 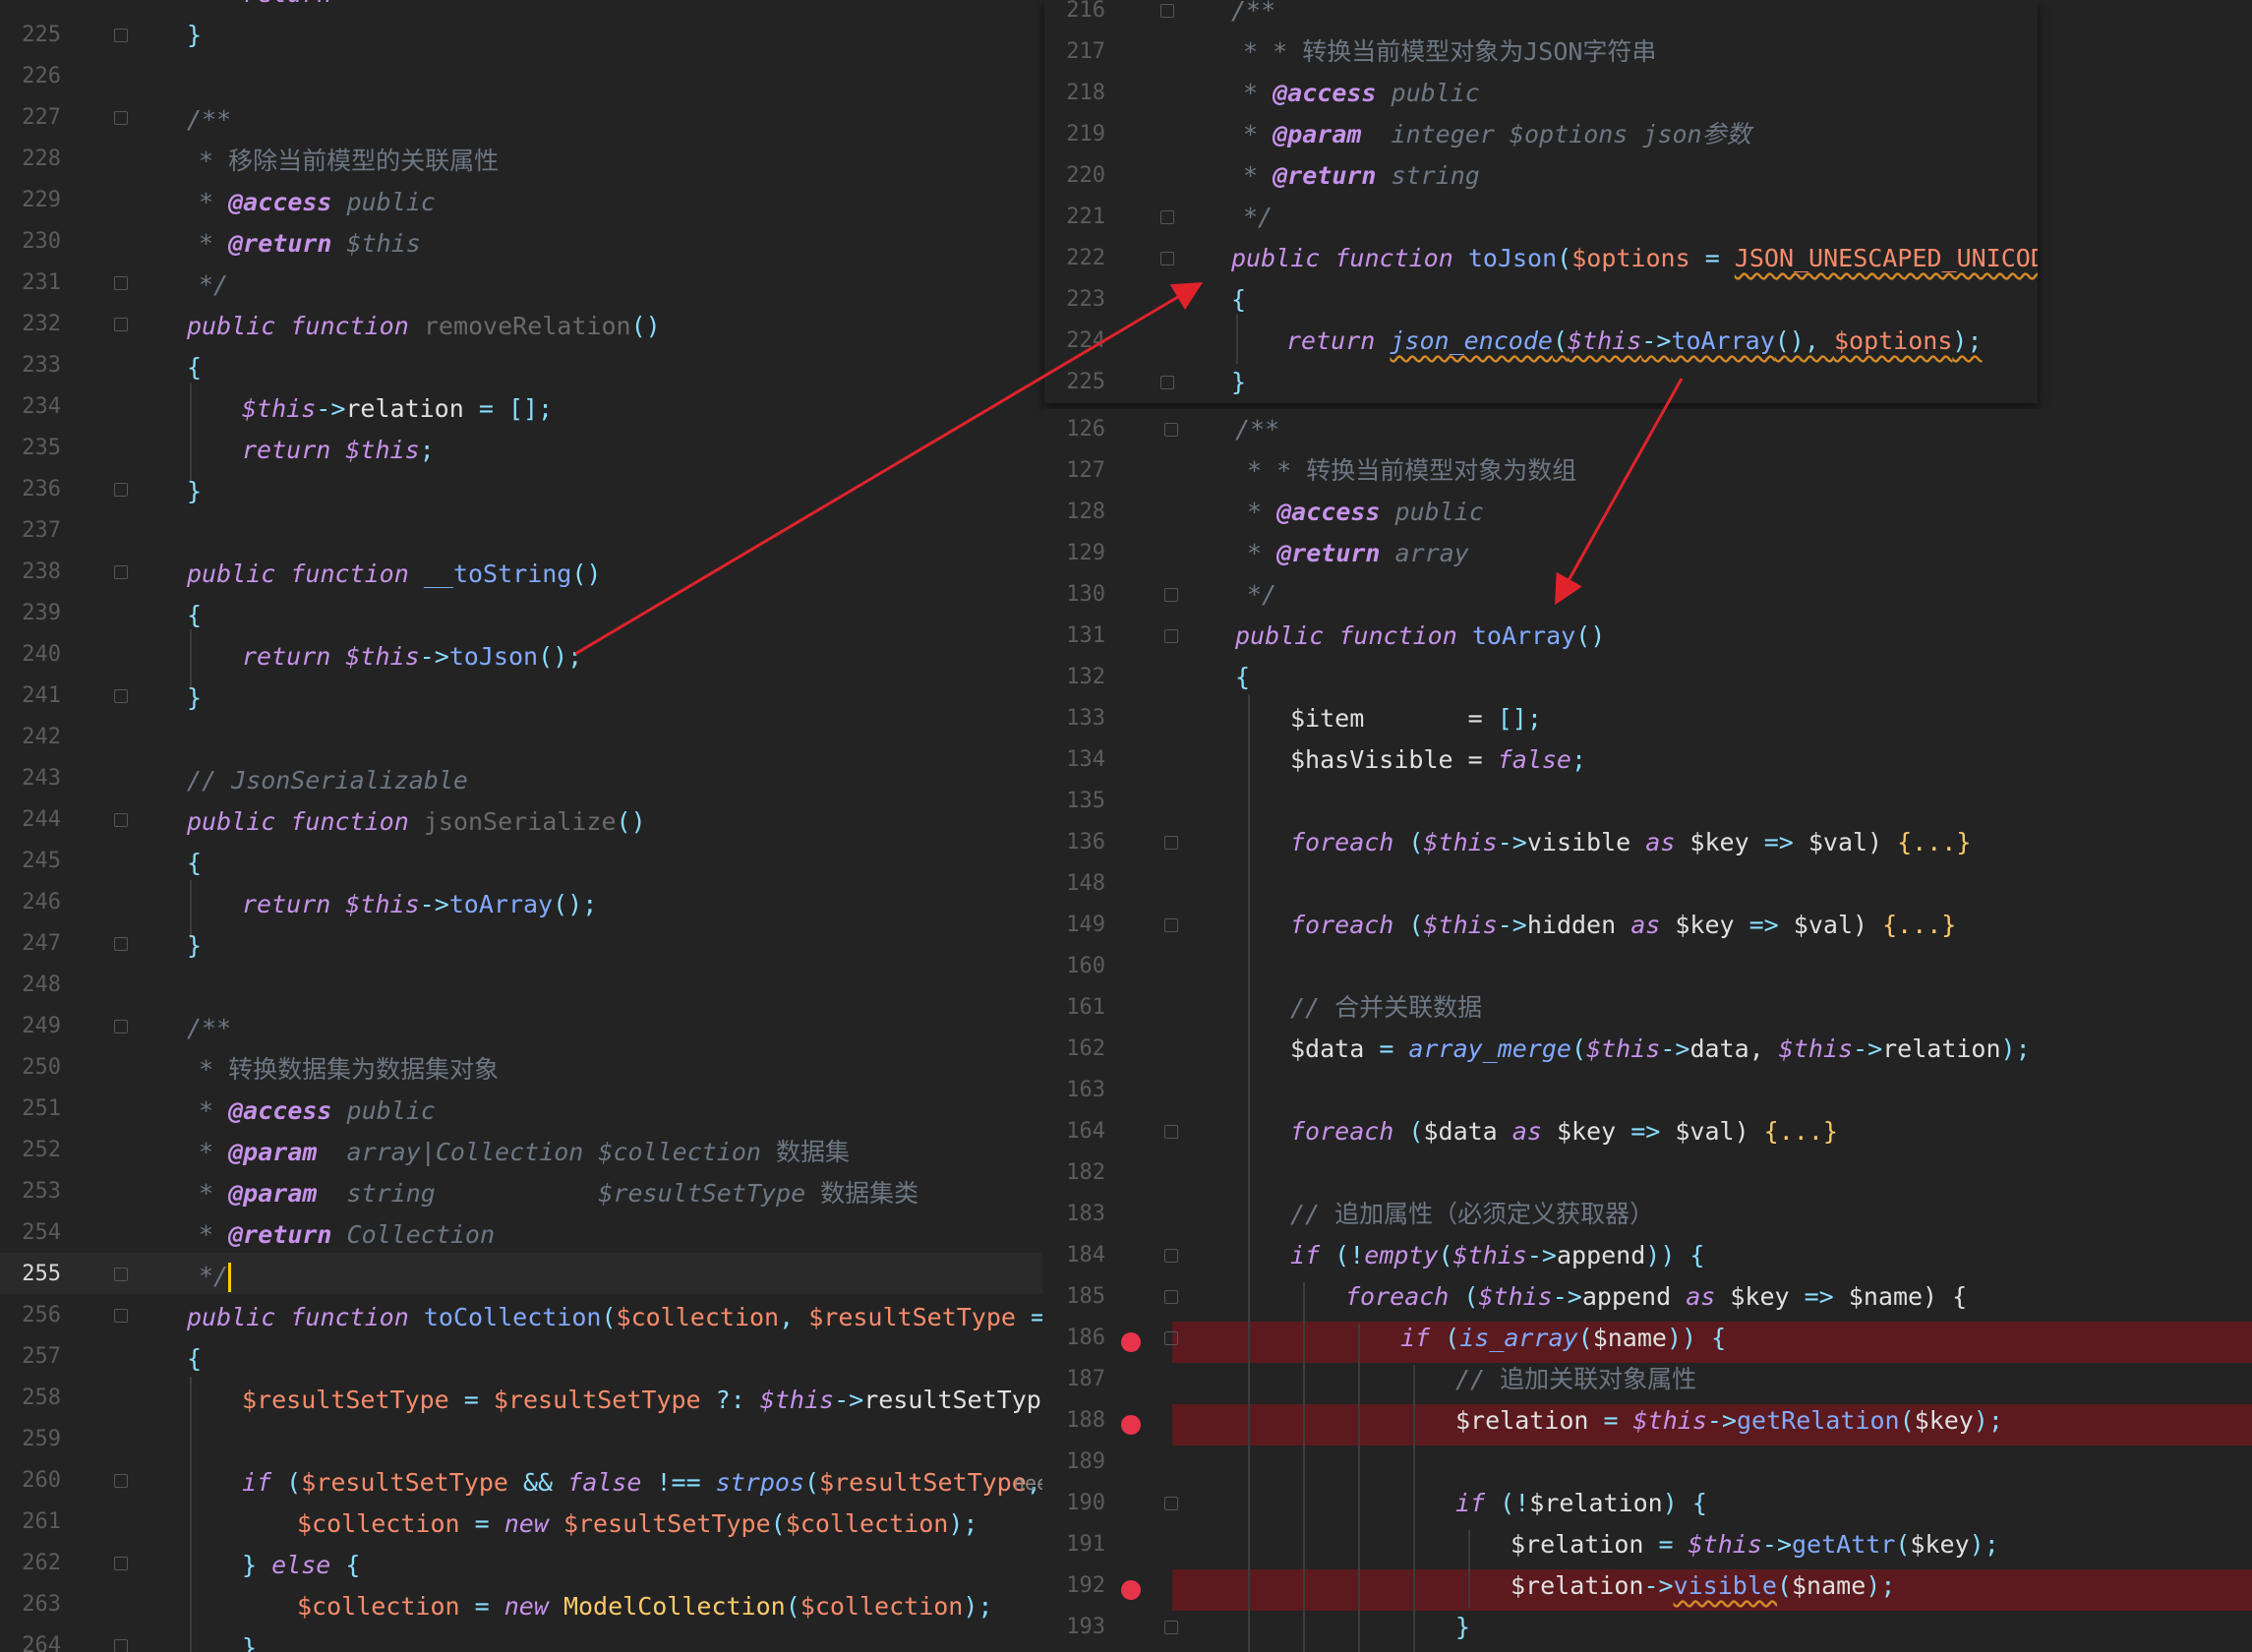 What do you see at coordinates (42, 861) in the screenshot?
I see `line-number: 245` at bounding box center [42, 861].